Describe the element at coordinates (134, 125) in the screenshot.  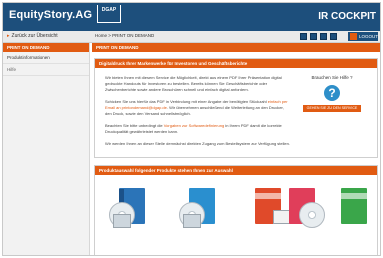
I see `notice-text-a: Beachten Sie bitte unbedingt die` at that location.